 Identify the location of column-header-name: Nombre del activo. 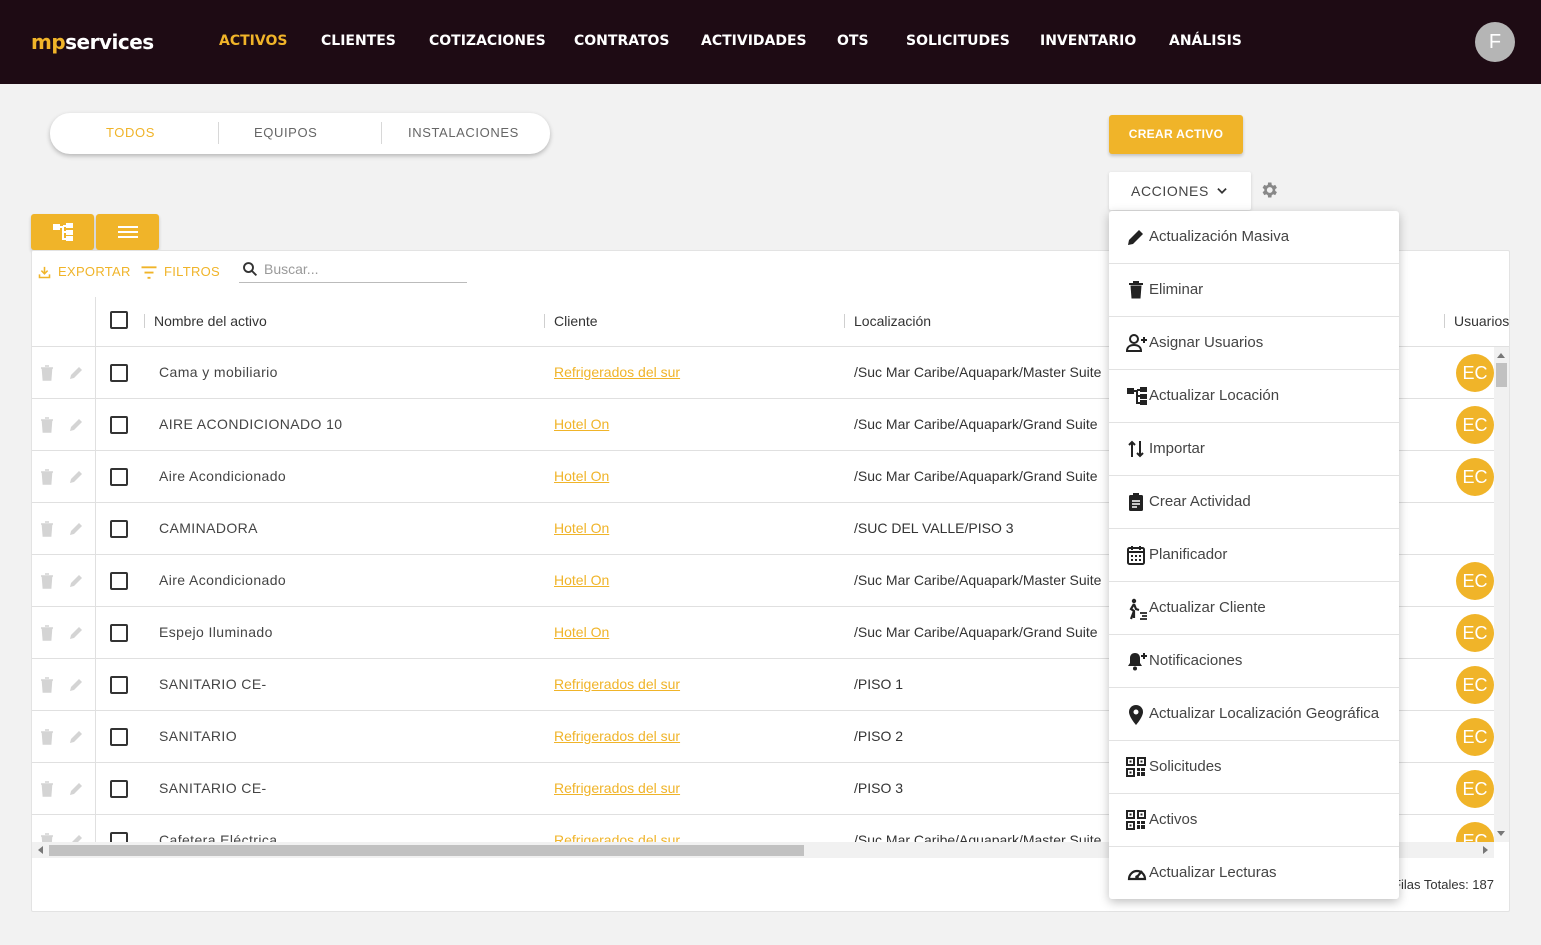
(210, 321).